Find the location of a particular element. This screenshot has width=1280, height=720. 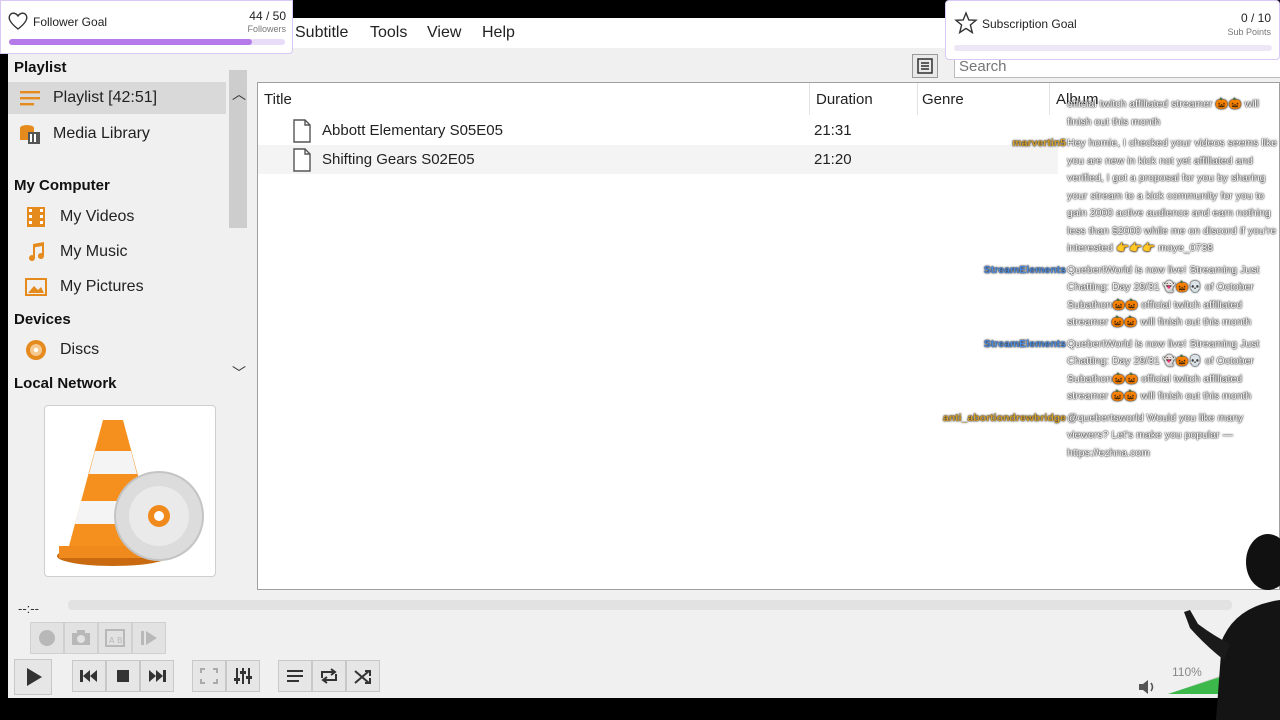

toggle-playlist-button is located at coordinates (295, 676).